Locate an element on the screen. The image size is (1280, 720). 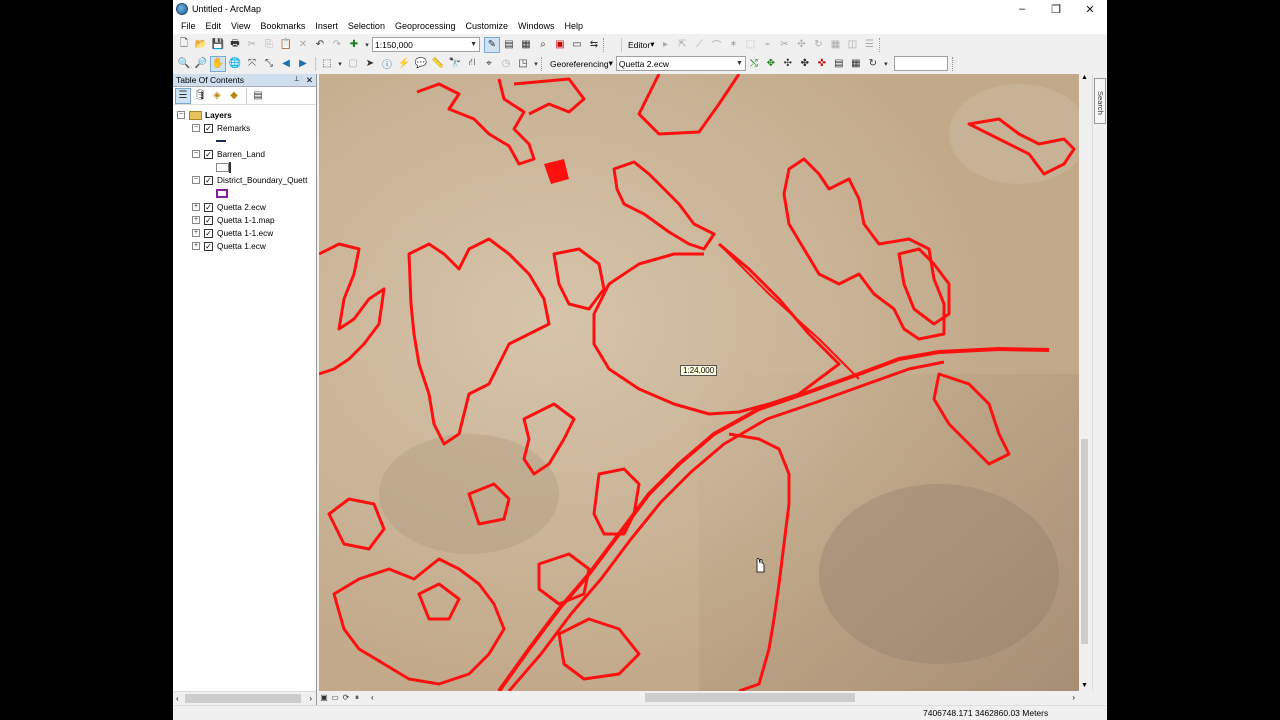
pin-icon: ⊥ is located at coordinates (297, 80).